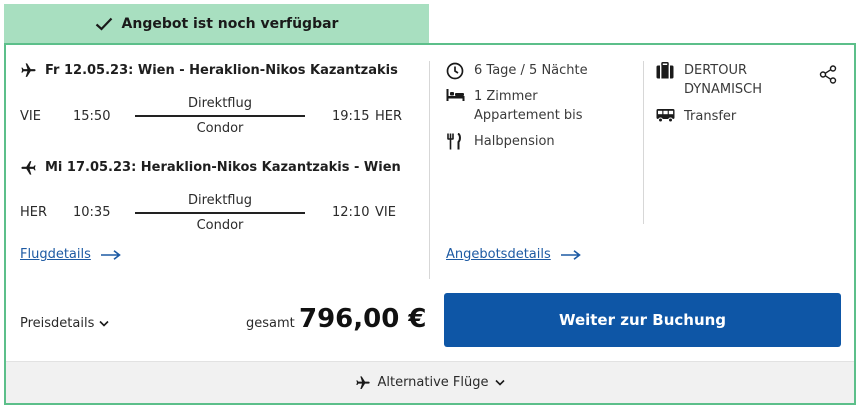 This screenshot has height=410, width=860. I want to click on total-label: gesamt, so click(270, 323).